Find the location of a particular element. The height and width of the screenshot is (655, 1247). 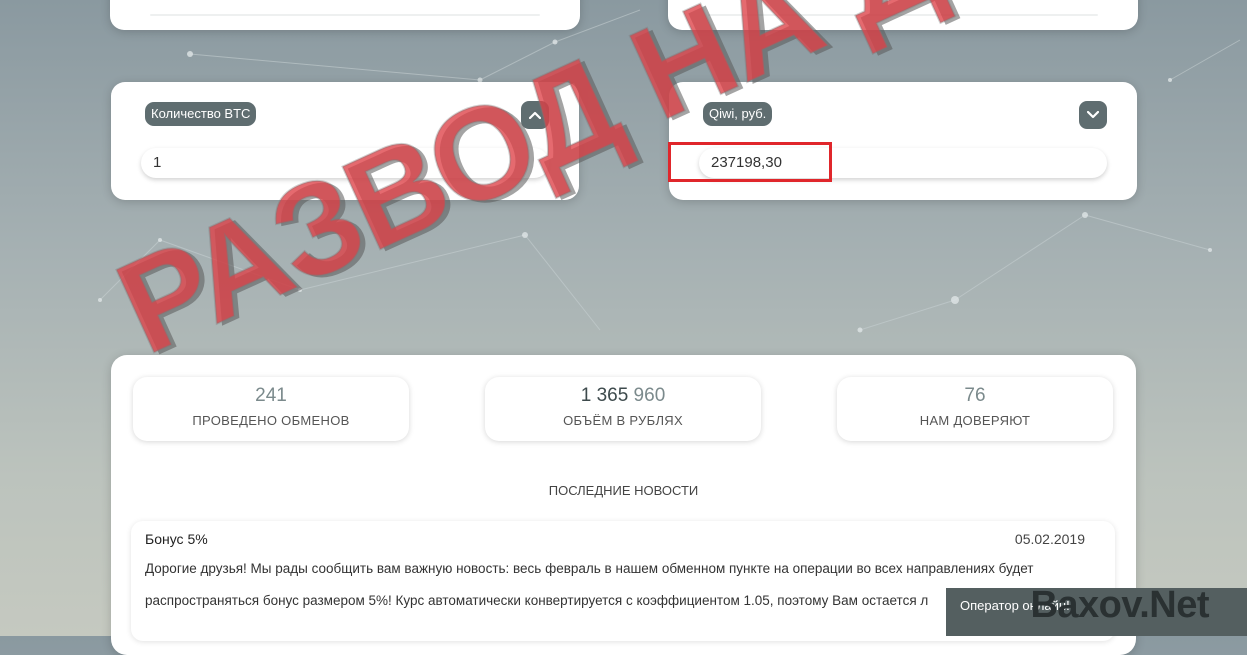

chevron-up-icon is located at coordinates (535, 115).